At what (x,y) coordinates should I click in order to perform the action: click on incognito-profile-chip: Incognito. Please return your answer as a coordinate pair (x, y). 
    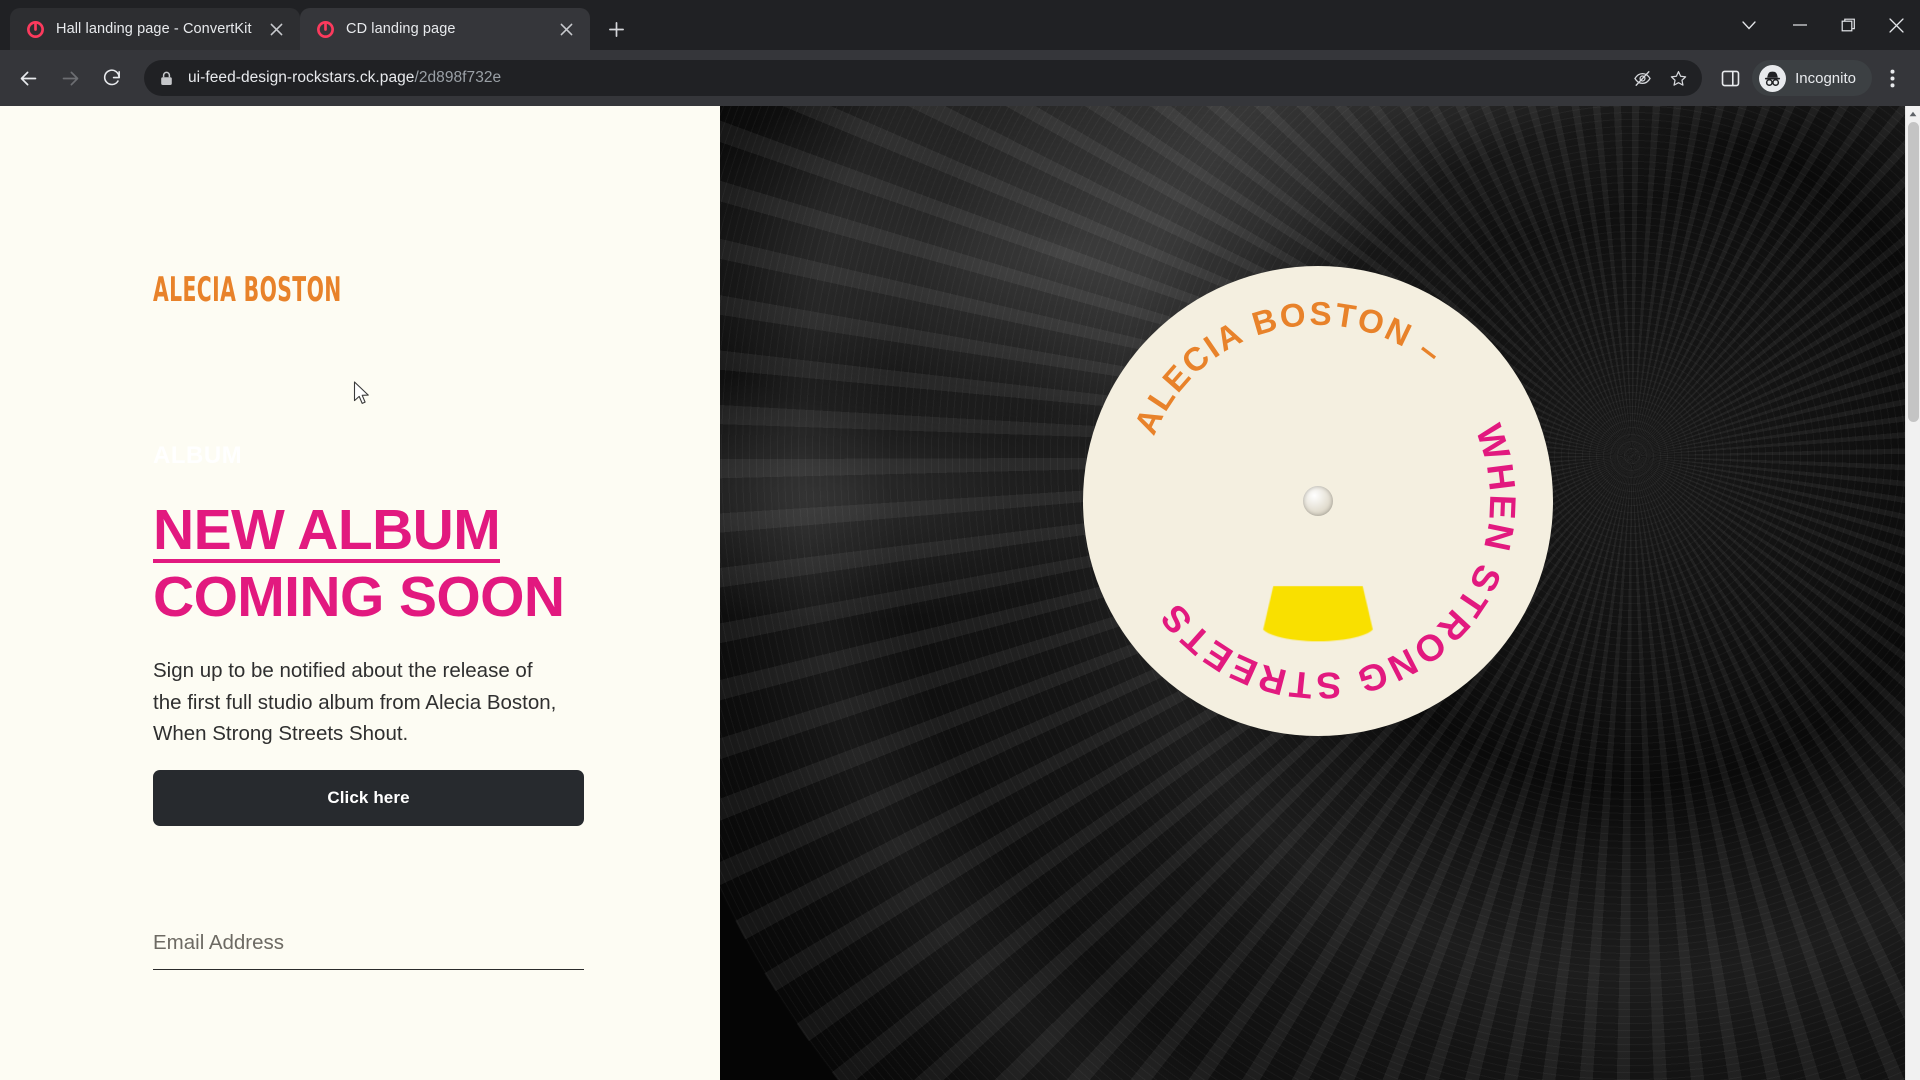
    Looking at the image, I should click on (1812, 78).